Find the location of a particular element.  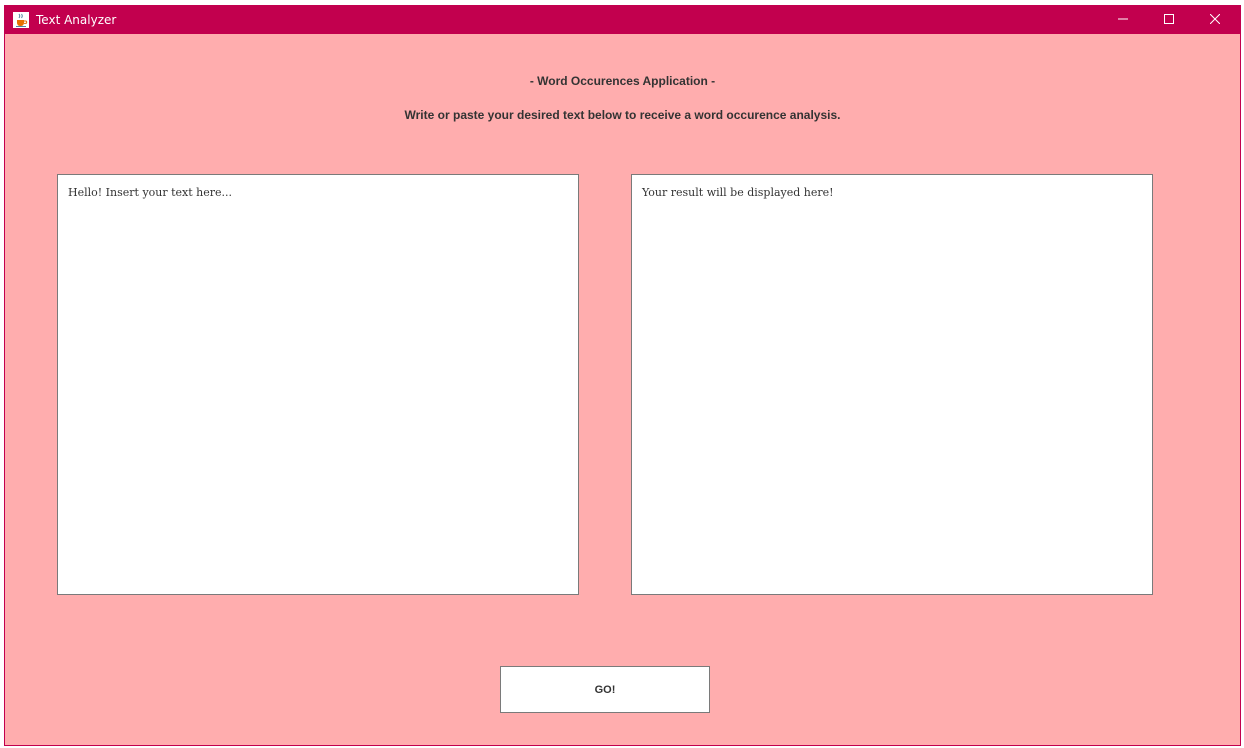

title-bar: Text Analyzer is located at coordinates (622, 20).